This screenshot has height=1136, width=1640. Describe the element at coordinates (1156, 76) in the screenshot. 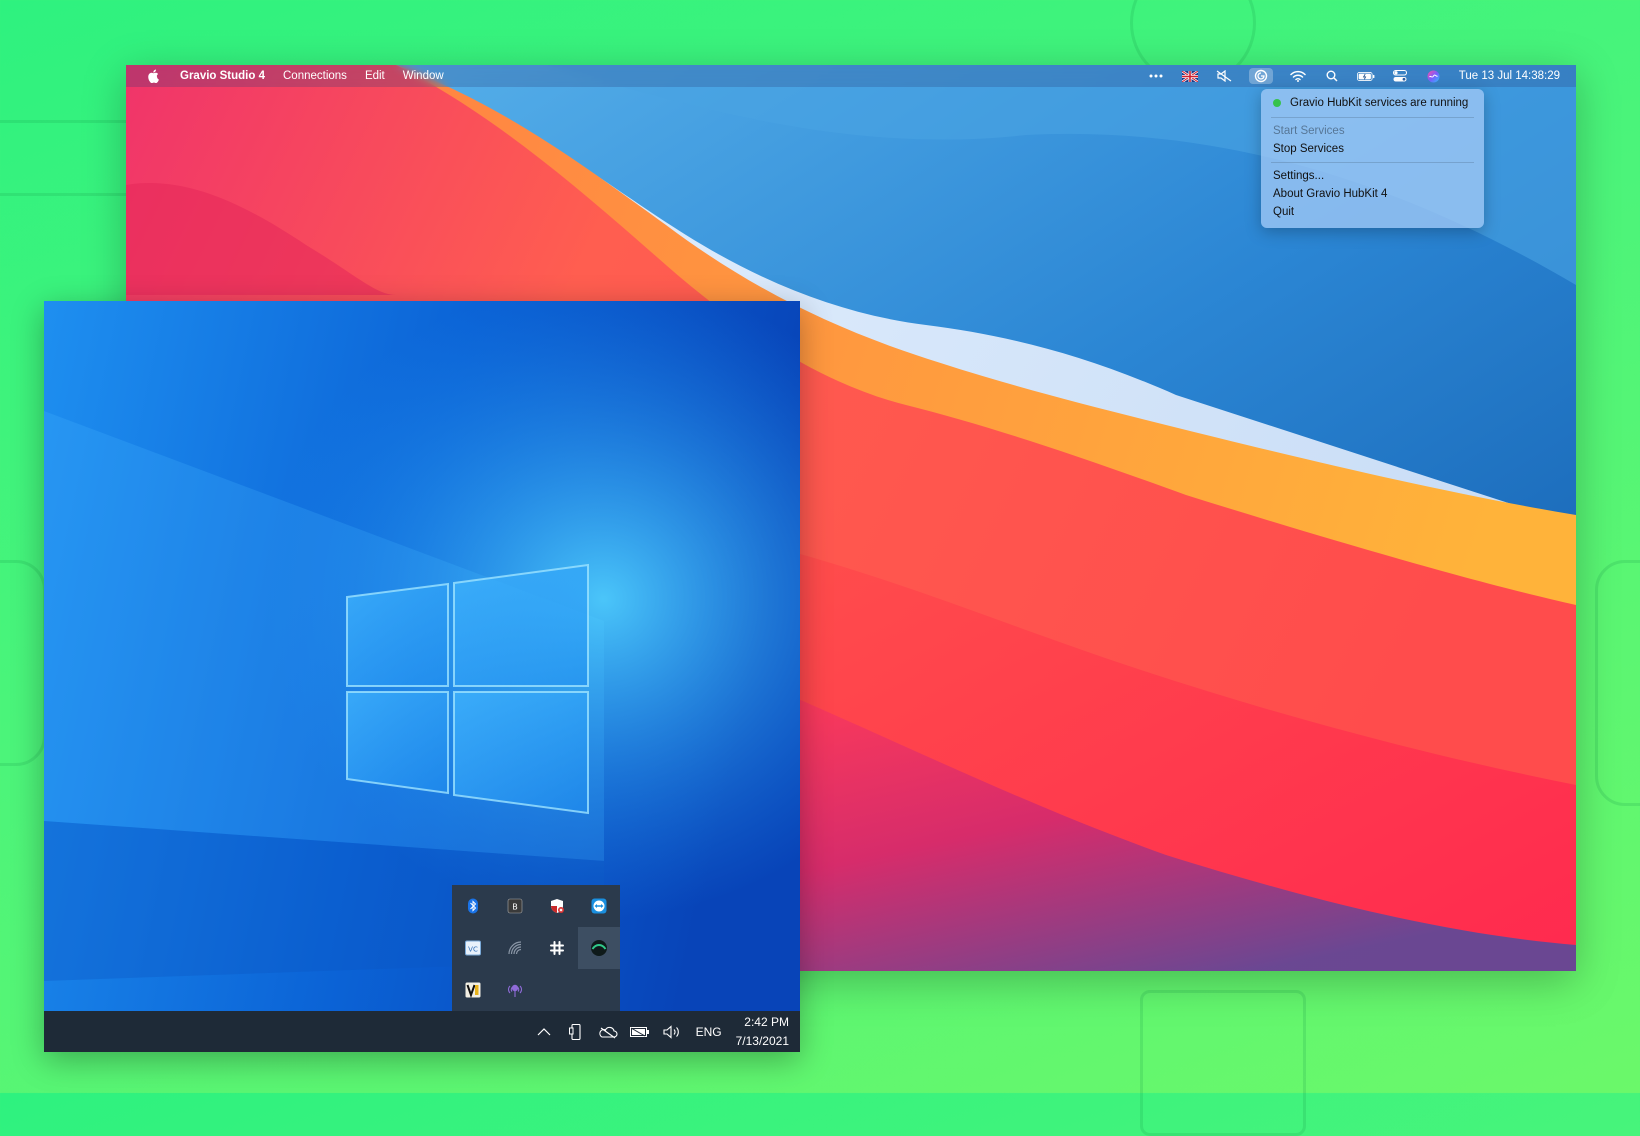

I see `ellipsis-icon` at that location.